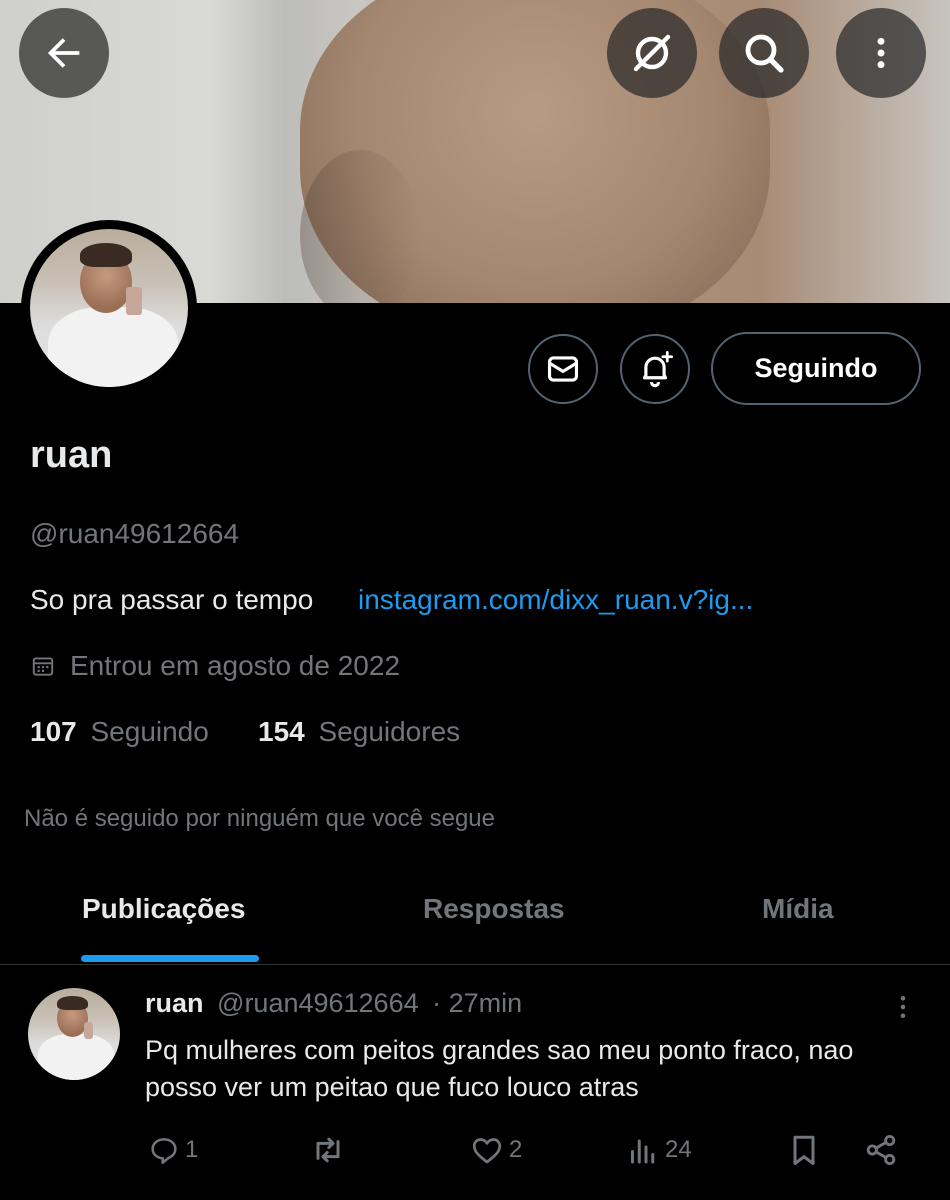 This screenshot has height=1200, width=950. What do you see at coordinates (164, 1151) in the screenshot?
I see `reply-icon` at bounding box center [164, 1151].